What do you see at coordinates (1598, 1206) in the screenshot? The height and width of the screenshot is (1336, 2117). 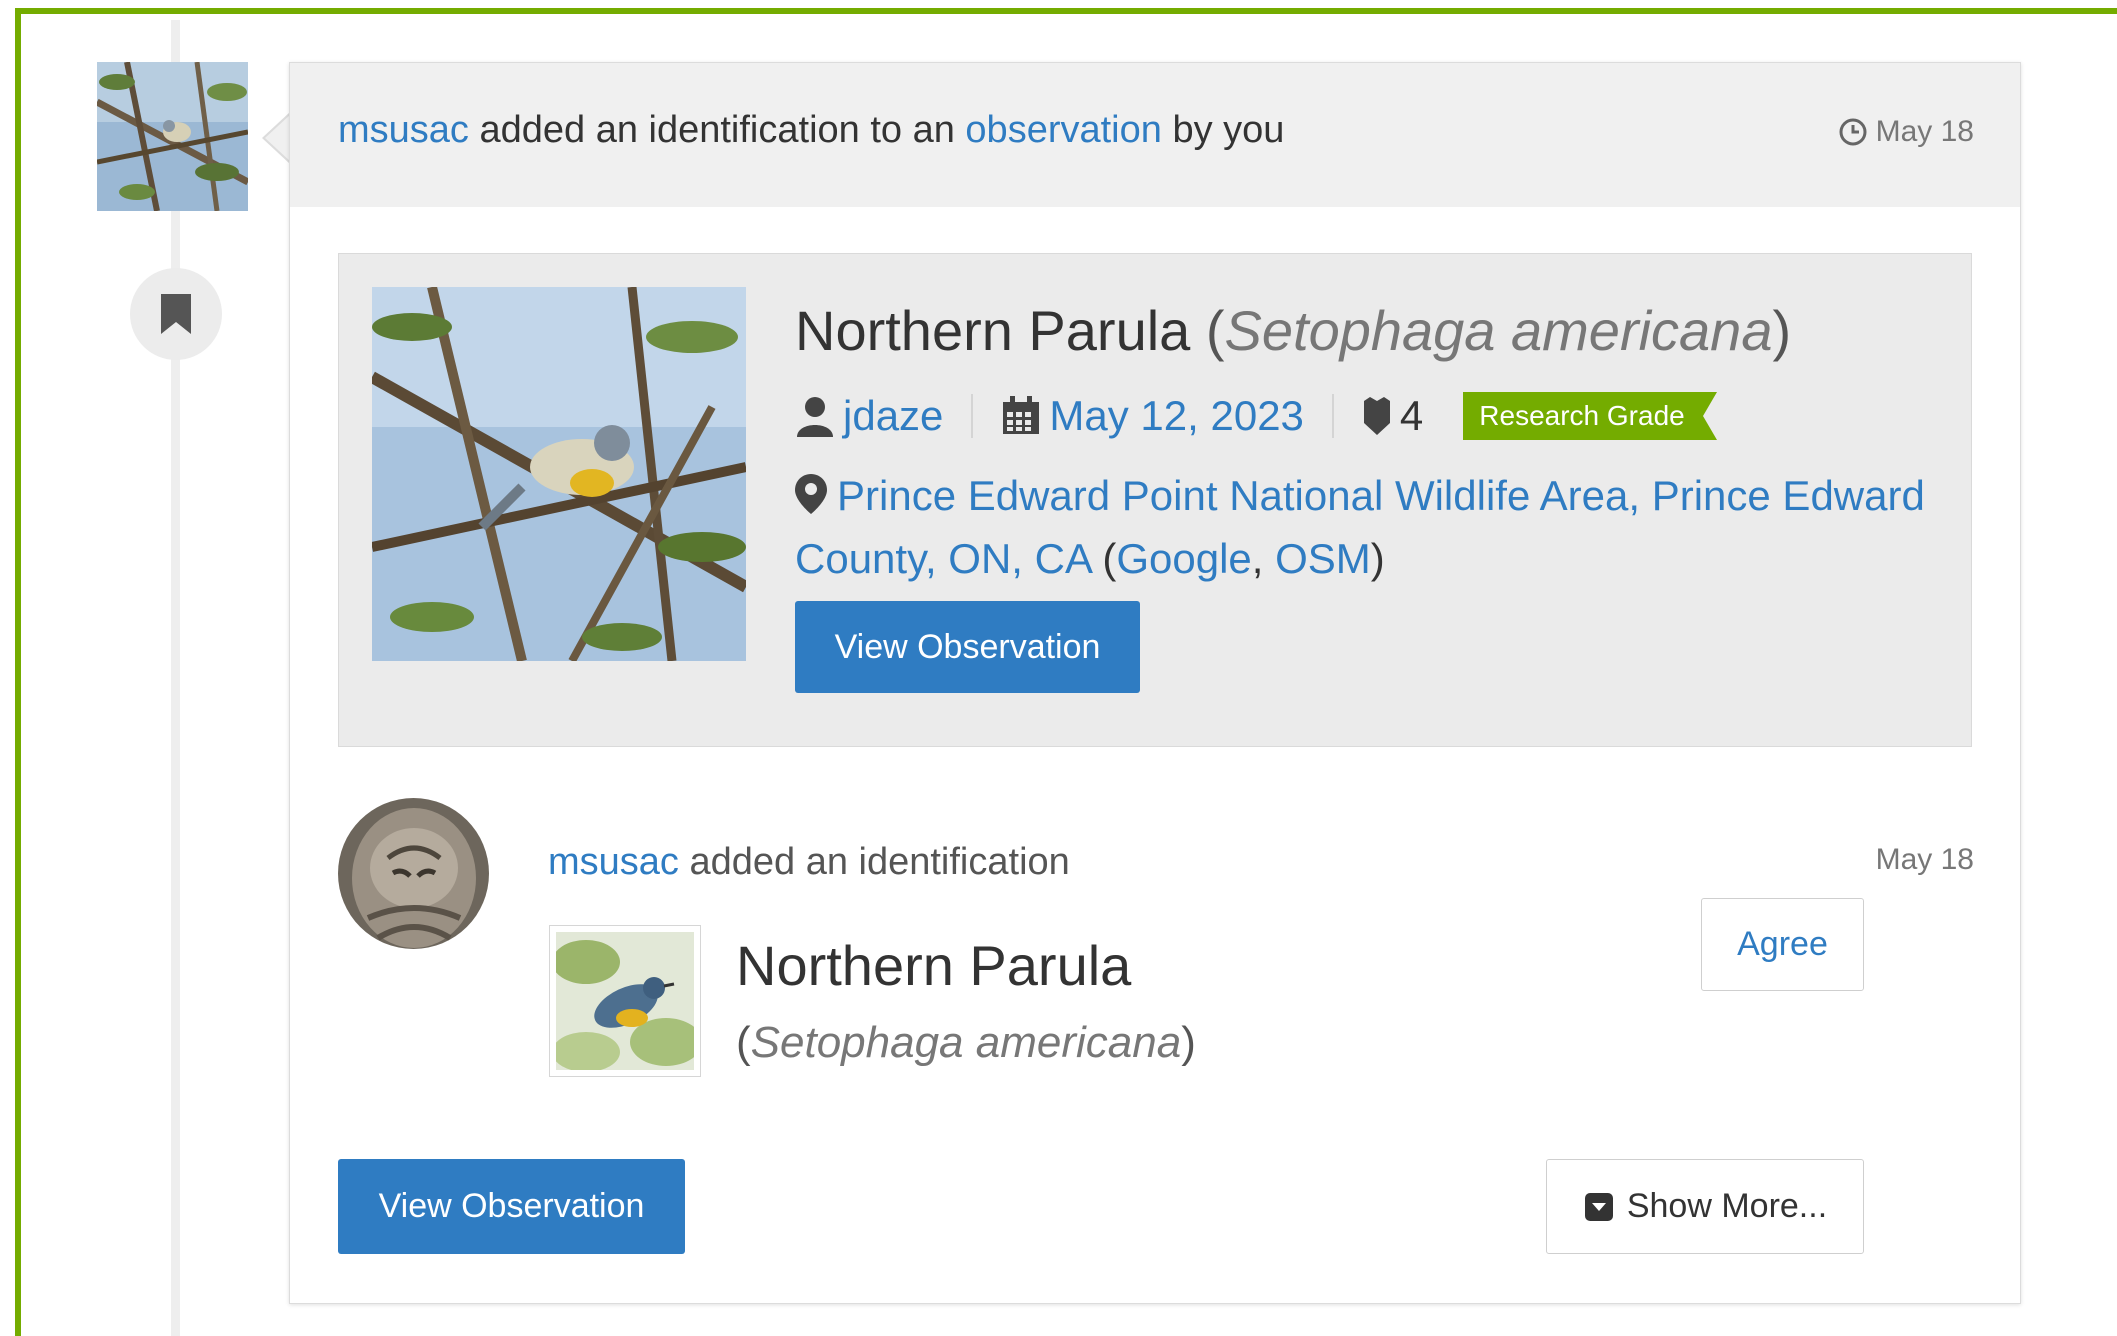 I see `caret-square-down-icon` at bounding box center [1598, 1206].